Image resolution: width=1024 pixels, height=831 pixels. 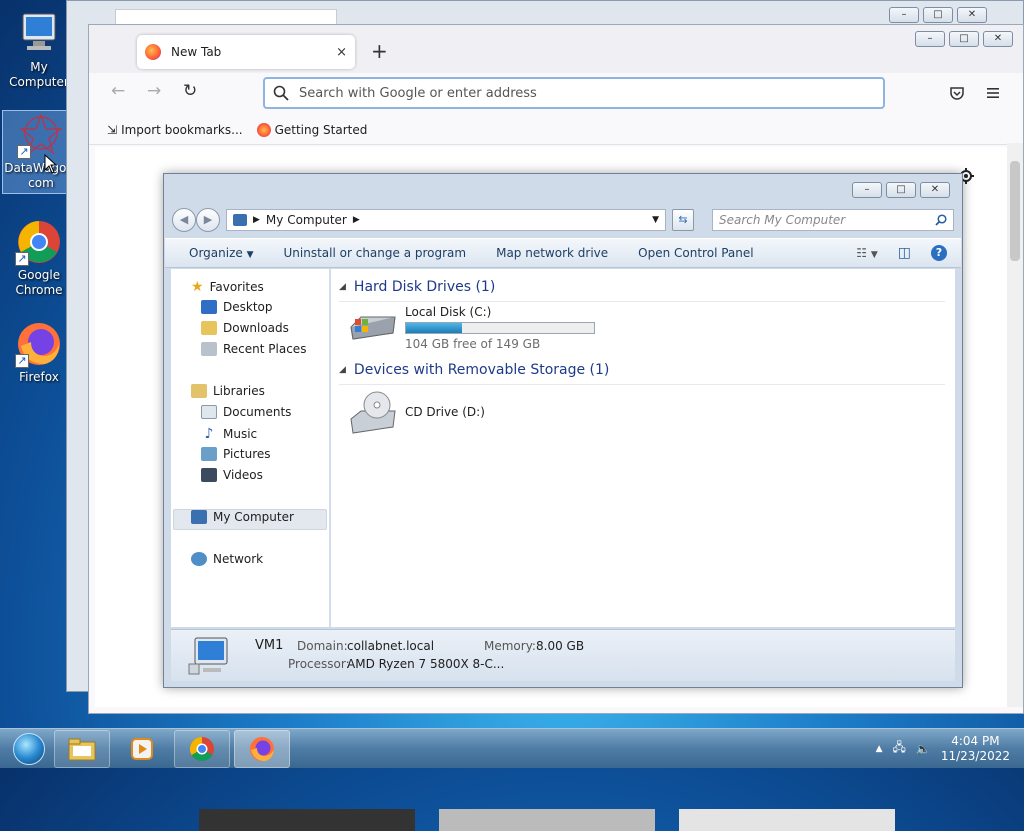 What do you see at coordinates (683, 220) in the screenshot?
I see `refresh-button: ⇆` at bounding box center [683, 220].